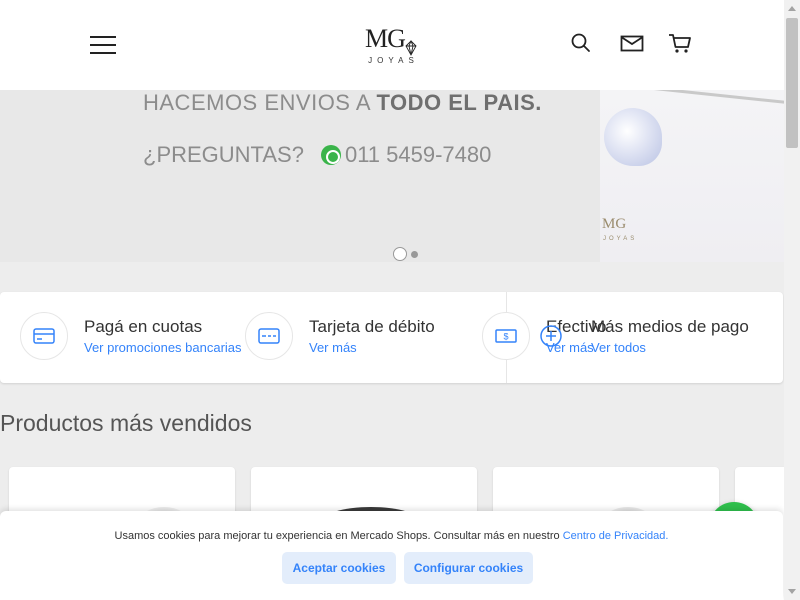 This screenshot has width=800, height=600. What do you see at coordinates (269, 336) in the screenshot?
I see `debit-card-icon` at bounding box center [269, 336].